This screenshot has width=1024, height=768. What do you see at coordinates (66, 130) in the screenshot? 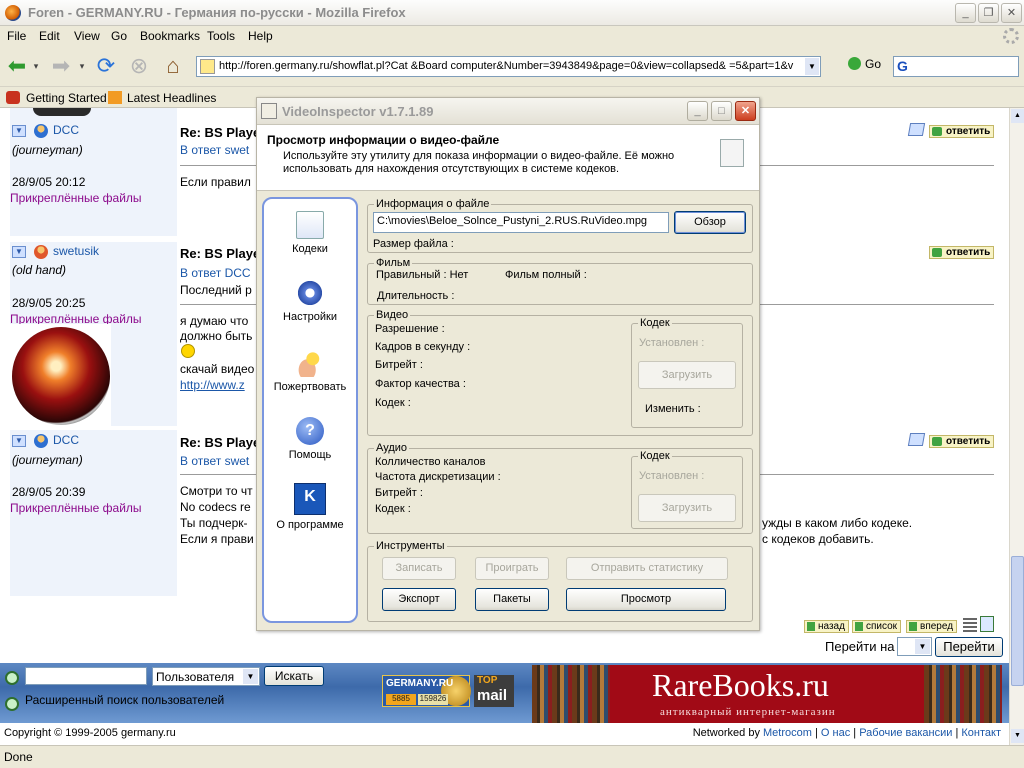
I see `post-1-username: DCC` at bounding box center [66, 130].